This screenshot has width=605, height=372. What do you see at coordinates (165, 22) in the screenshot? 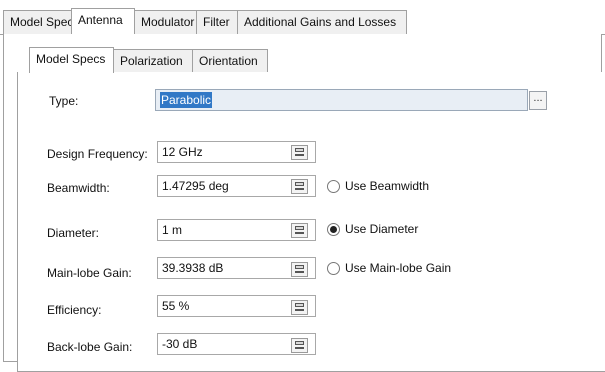
I see `tab-modulator: Modulator` at bounding box center [165, 22].